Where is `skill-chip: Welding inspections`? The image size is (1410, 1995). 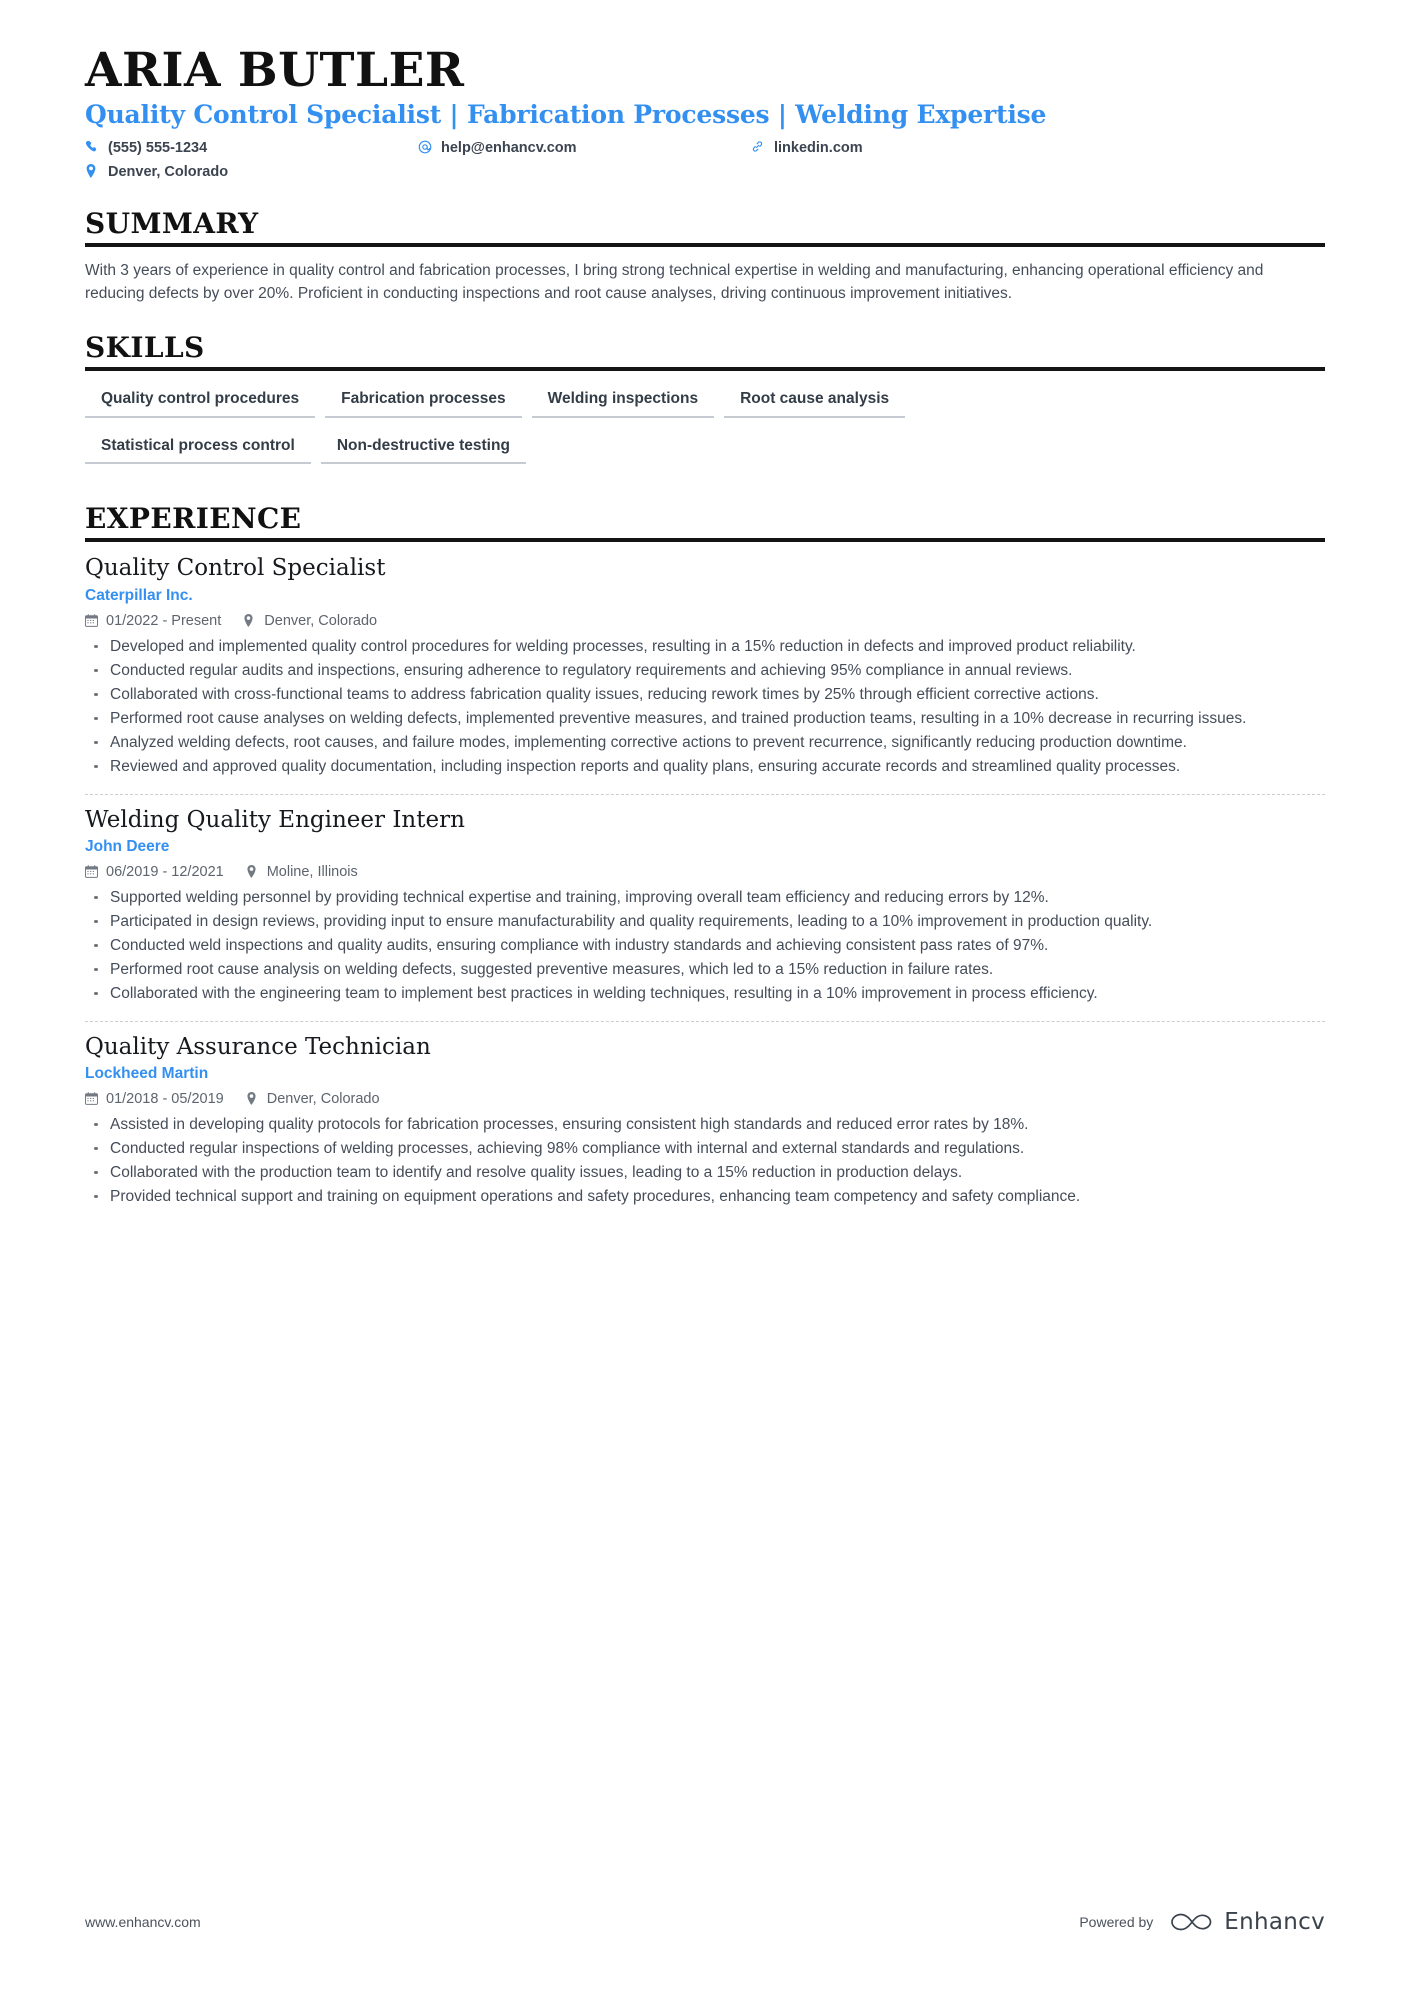 skill-chip: Welding inspections is located at coordinates (623, 401).